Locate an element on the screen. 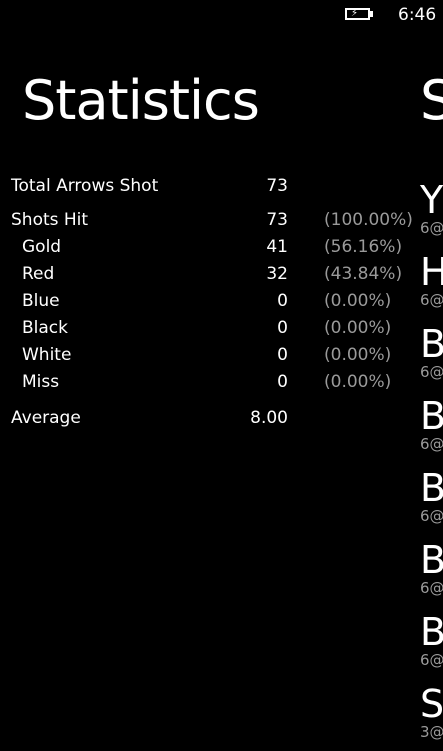  next-panel-list-peek: Y 6@ H 6@ B 6@ B 6@ B 6@ B 6@ B 6@ S 3@ is located at coordinates (431, 463).